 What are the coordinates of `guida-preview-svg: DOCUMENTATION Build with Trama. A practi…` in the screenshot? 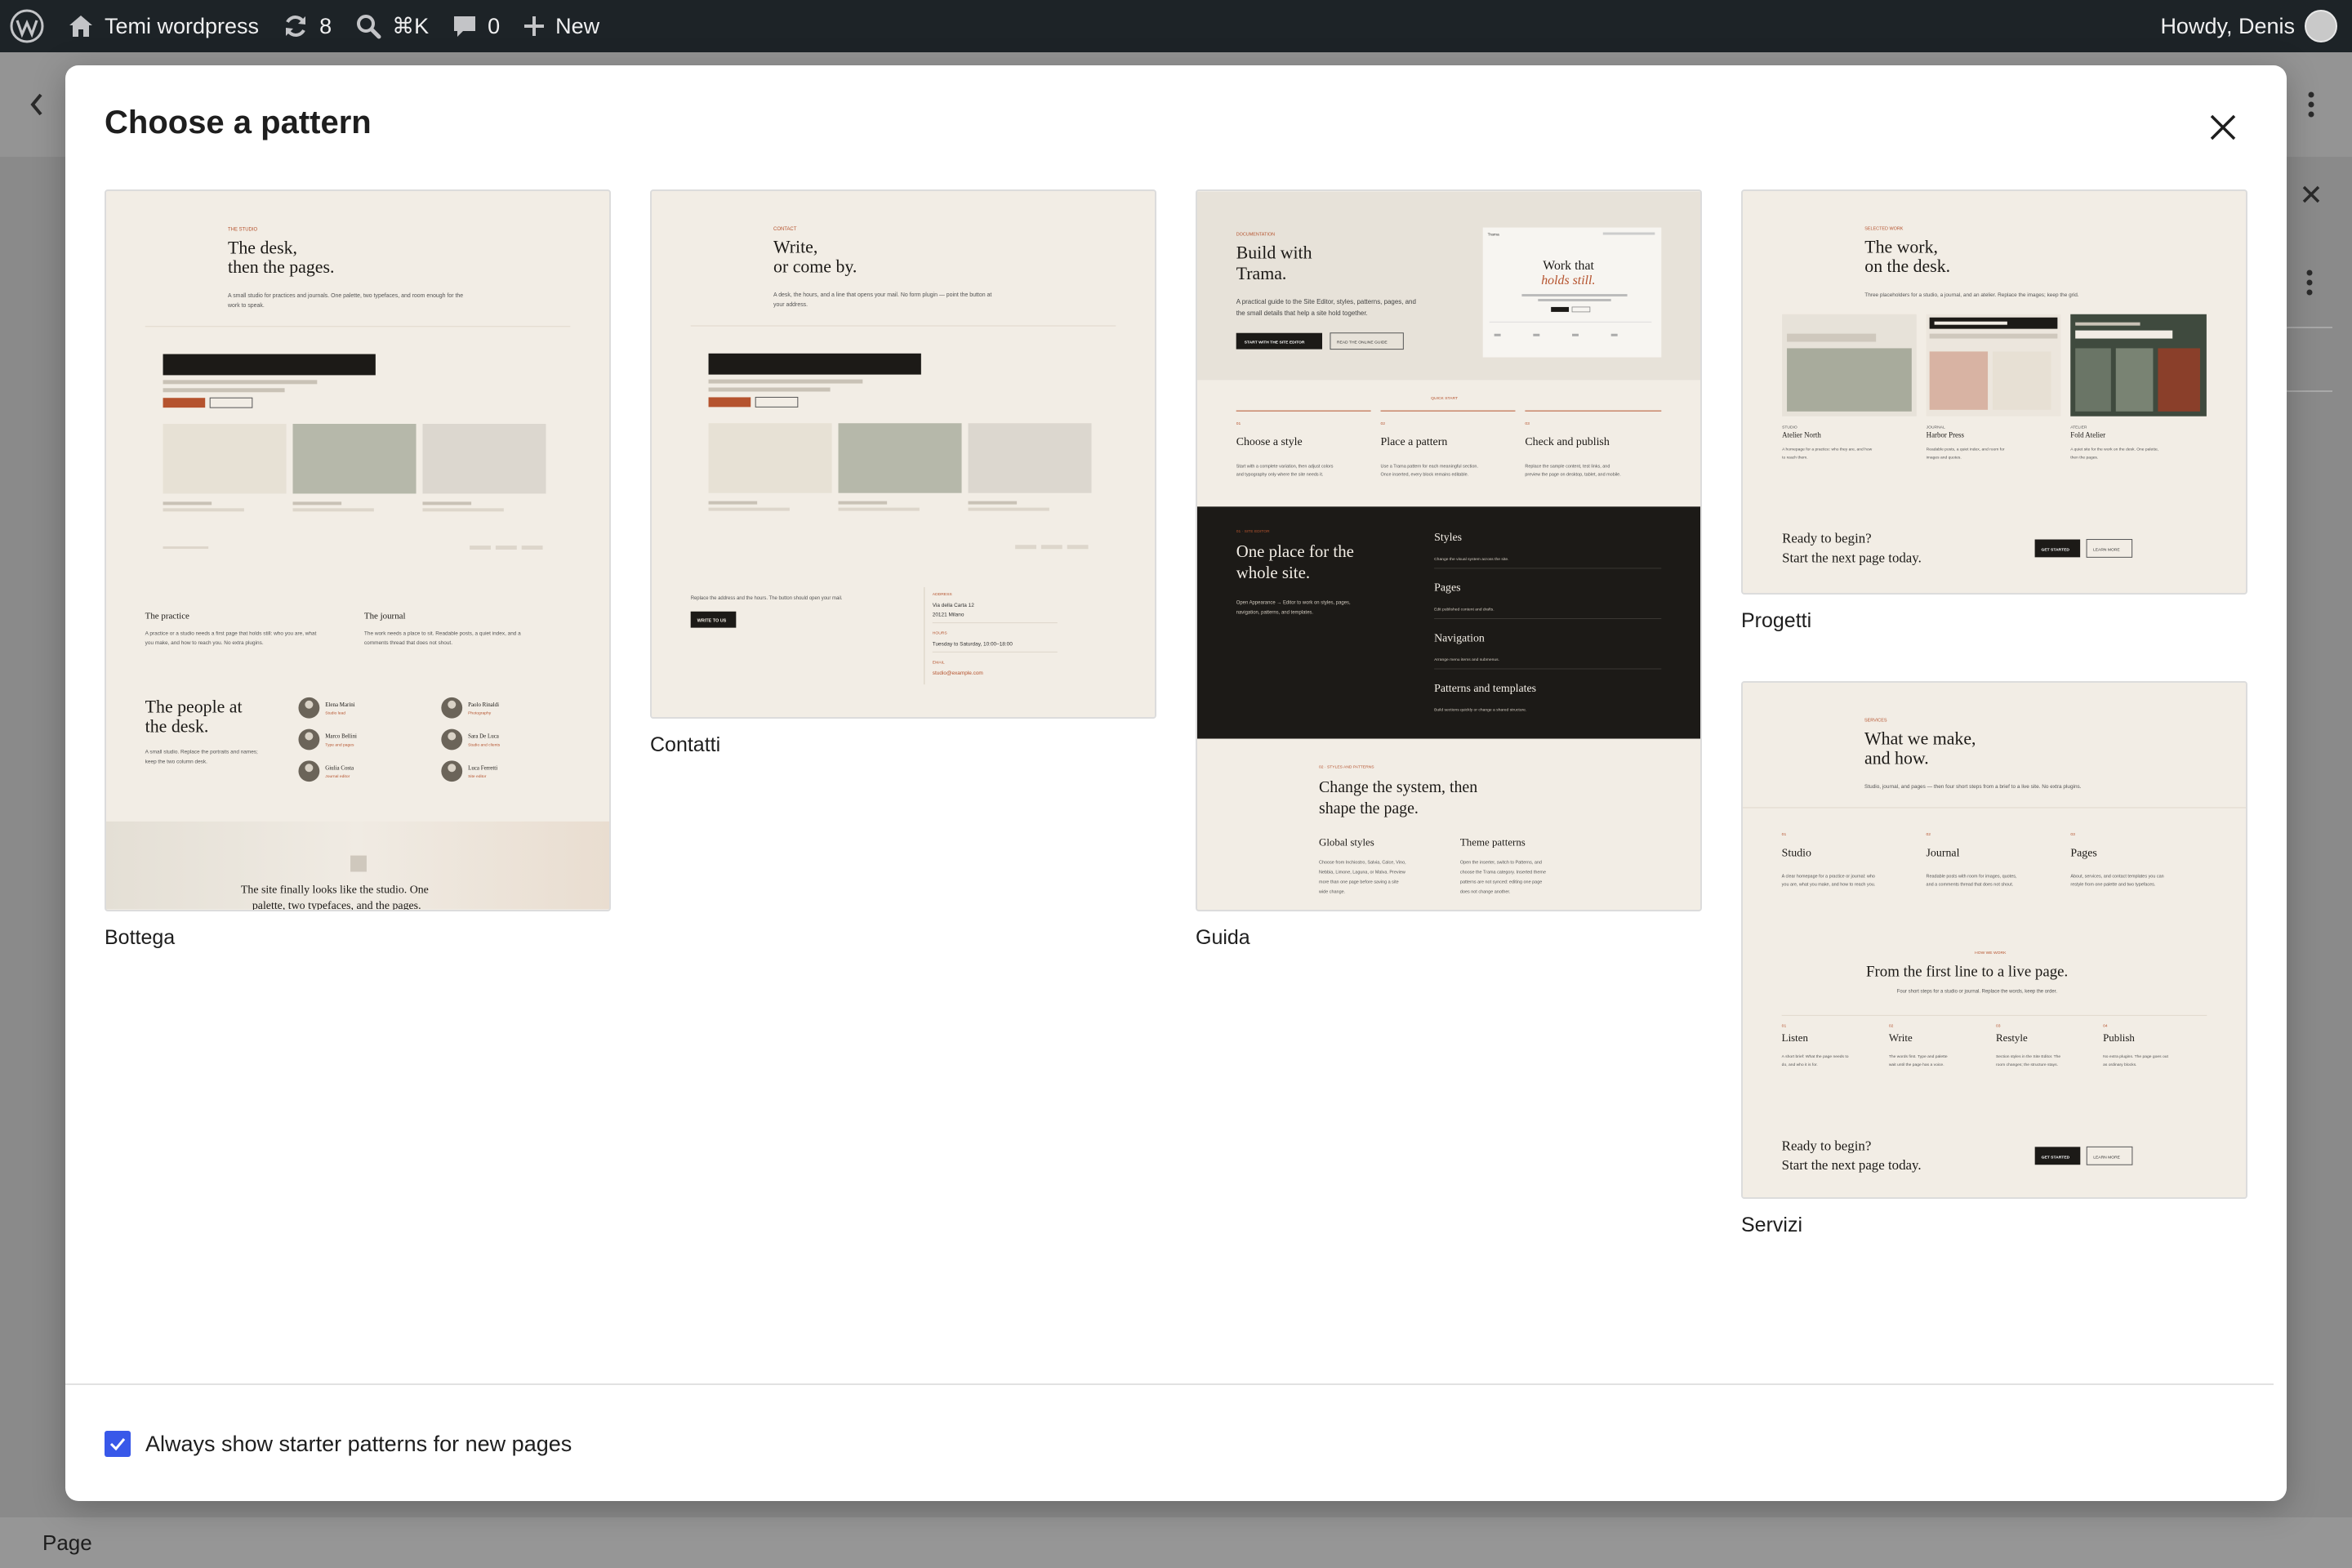 It's located at (1448, 550).